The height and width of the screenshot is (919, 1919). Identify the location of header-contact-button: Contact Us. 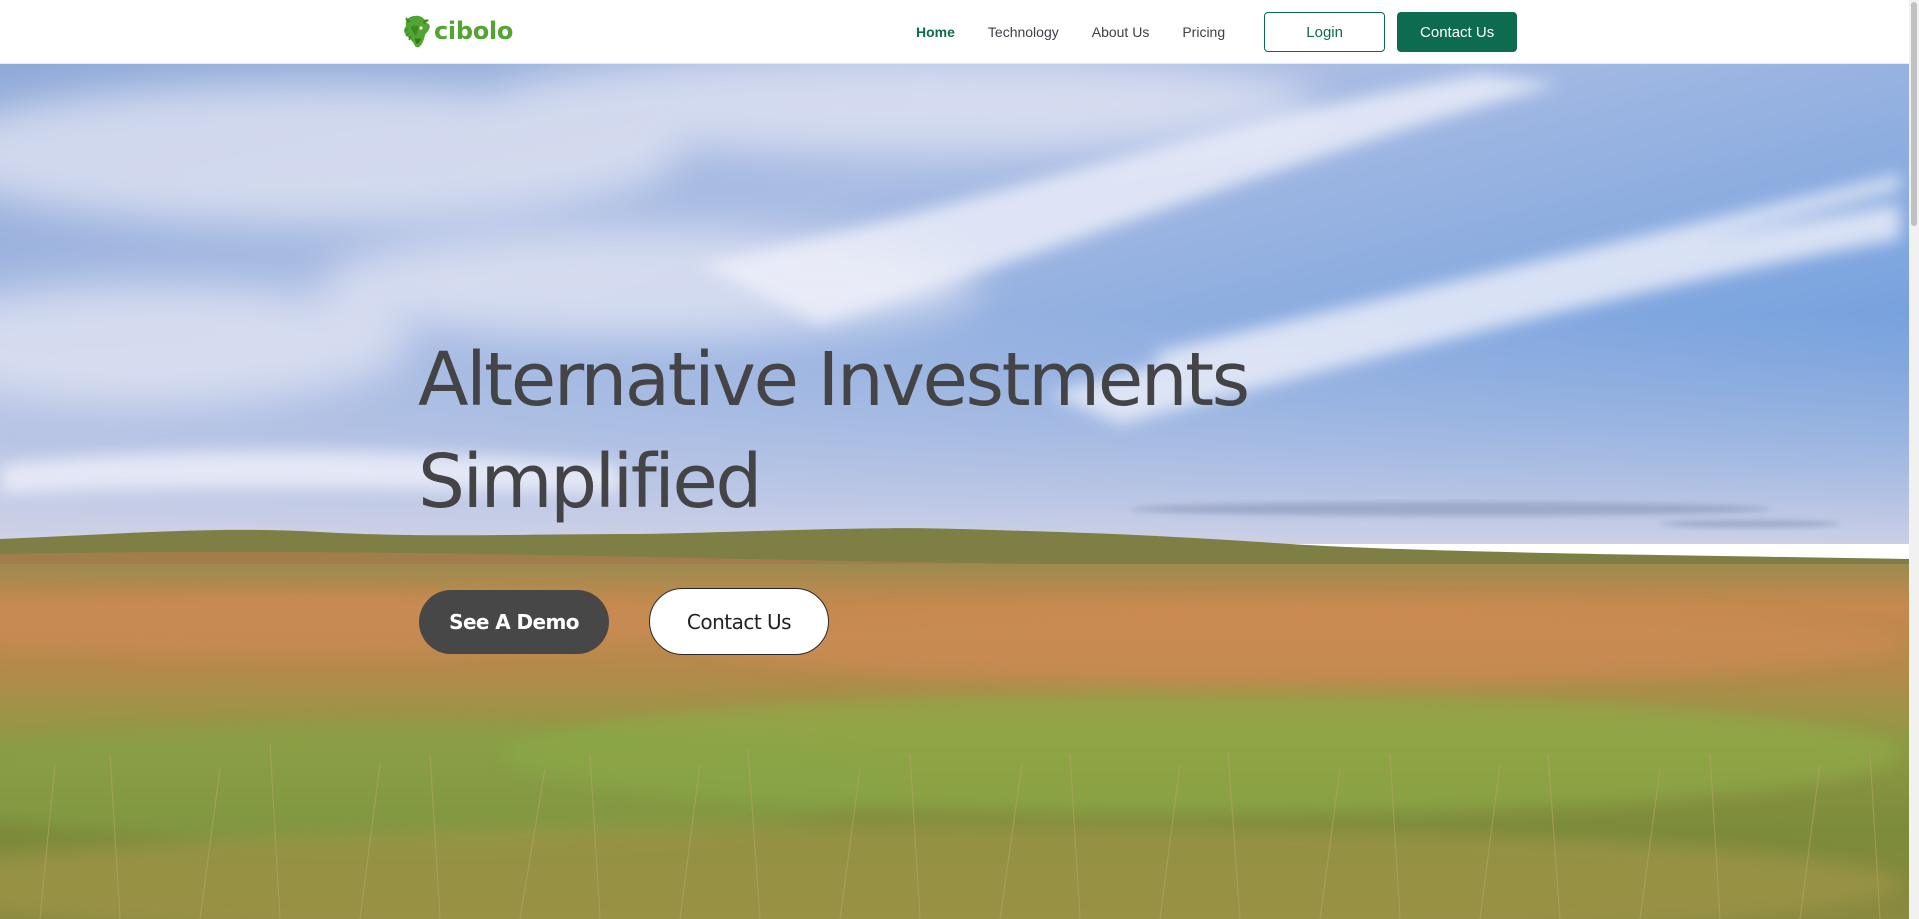
(1457, 32).